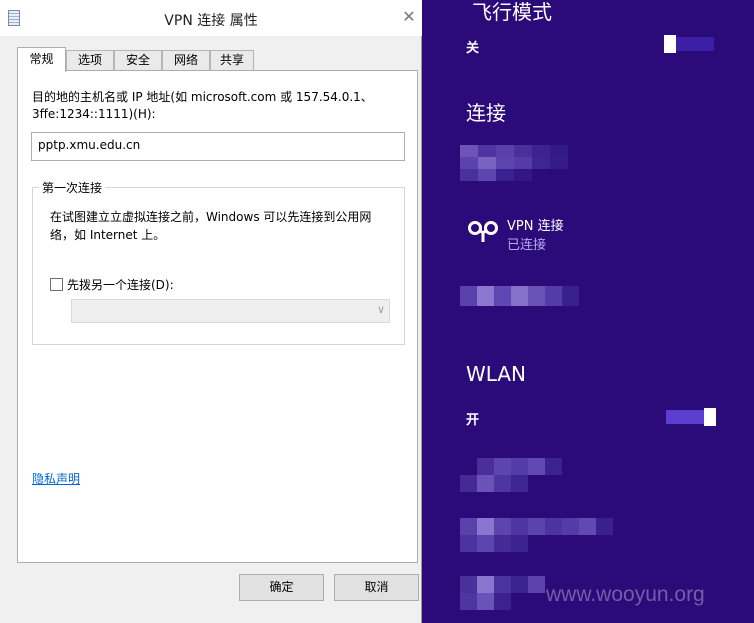  I want to click on tab-general: 常规, so click(41, 59).